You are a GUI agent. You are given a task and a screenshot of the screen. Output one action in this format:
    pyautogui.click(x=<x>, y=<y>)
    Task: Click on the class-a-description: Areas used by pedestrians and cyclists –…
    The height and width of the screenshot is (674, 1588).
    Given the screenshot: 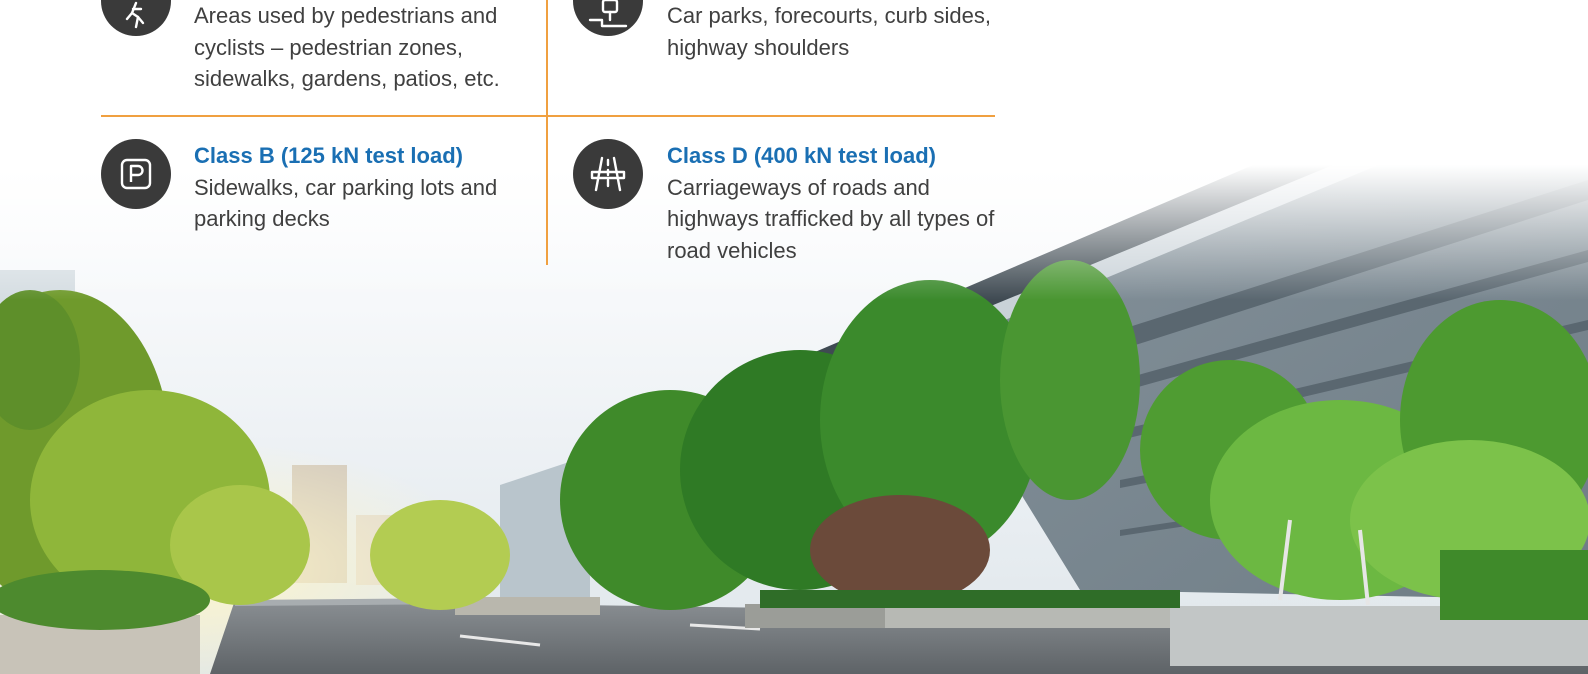 What is the action you would take?
    pyautogui.click(x=347, y=47)
    